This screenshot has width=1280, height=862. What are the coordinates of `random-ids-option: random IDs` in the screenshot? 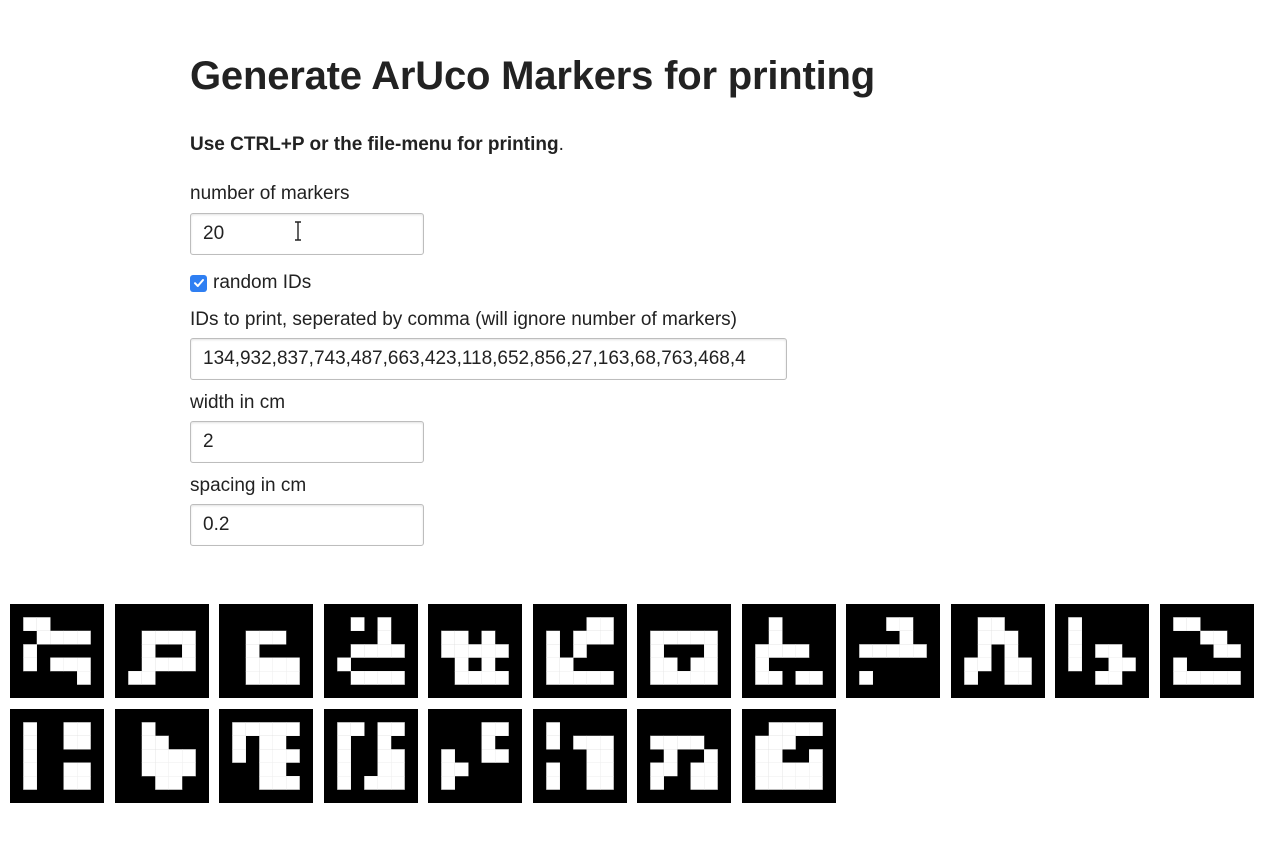 It's located at (250, 283).